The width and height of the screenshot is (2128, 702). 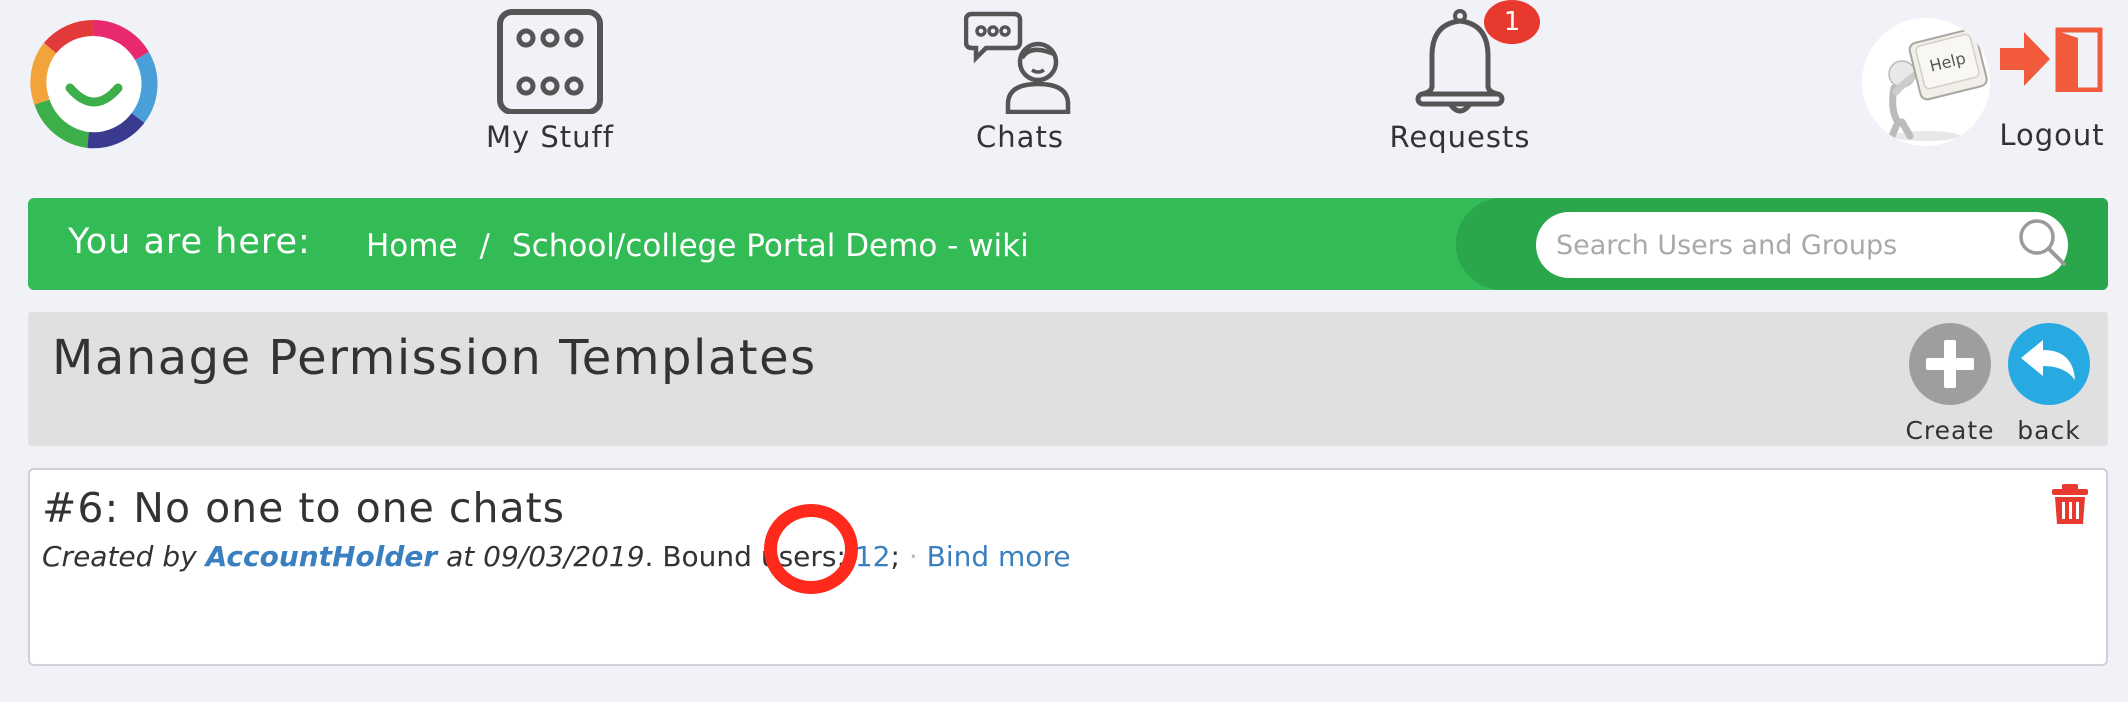 What do you see at coordinates (2070, 504) in the screenshot?
I see `trash-icon` at bounding box center [2070, 504].